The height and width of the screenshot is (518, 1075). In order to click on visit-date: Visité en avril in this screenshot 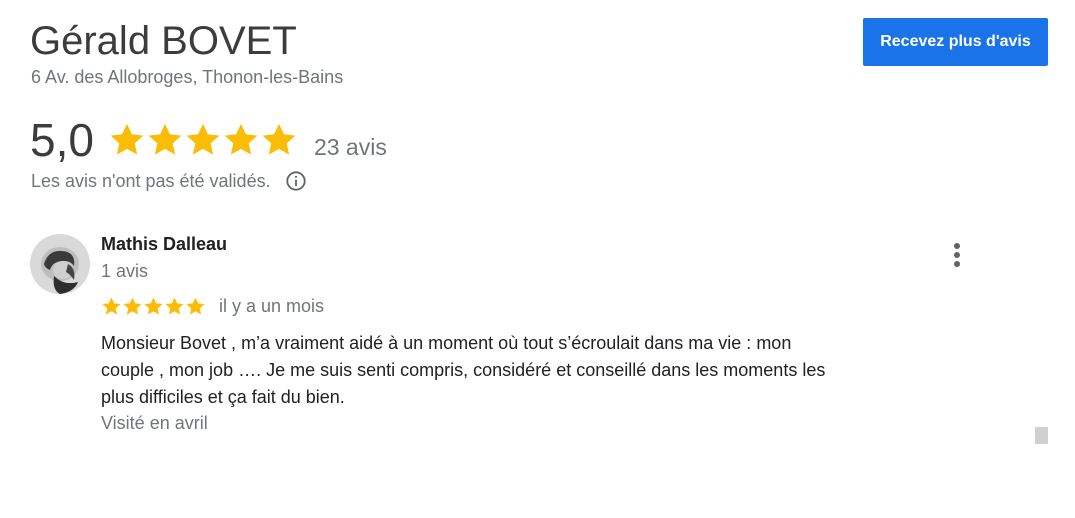, I will do `click(154, 423)`.